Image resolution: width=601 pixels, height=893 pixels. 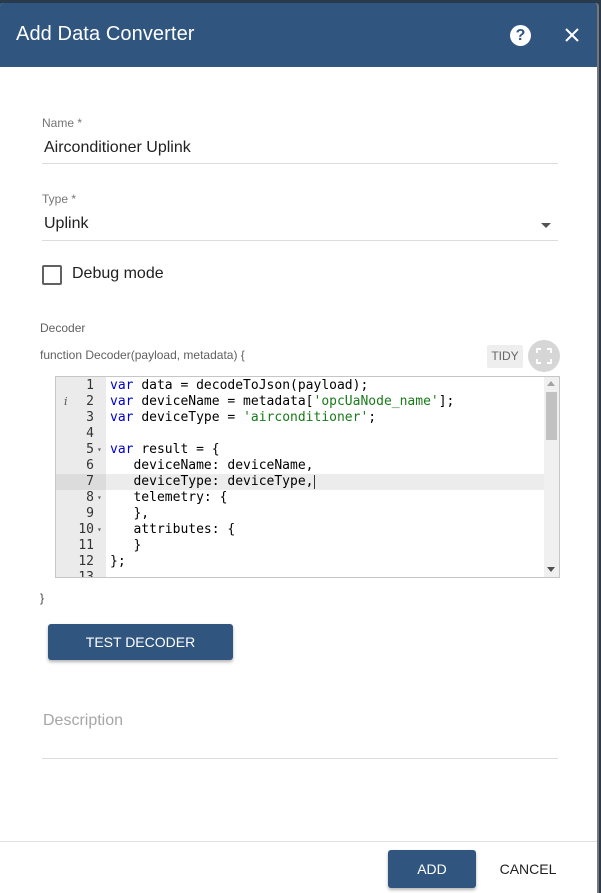 What do you see at coordinates (300, 546) in the screenshot?
I see `code-line: 11 }` at bounding box center [300, 546].